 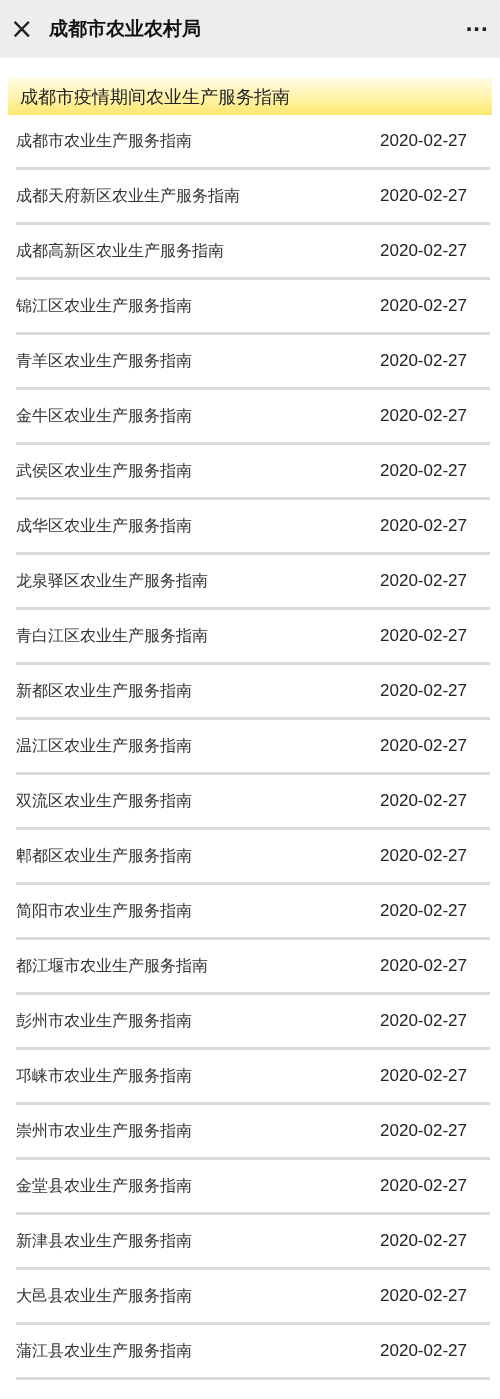 What do you see at coordinates (253, 1242) in the screenshot?
I see `guide-list-item: 新津县农业生产服务指南 2020-02-27` at bounding box center [253, 1242].